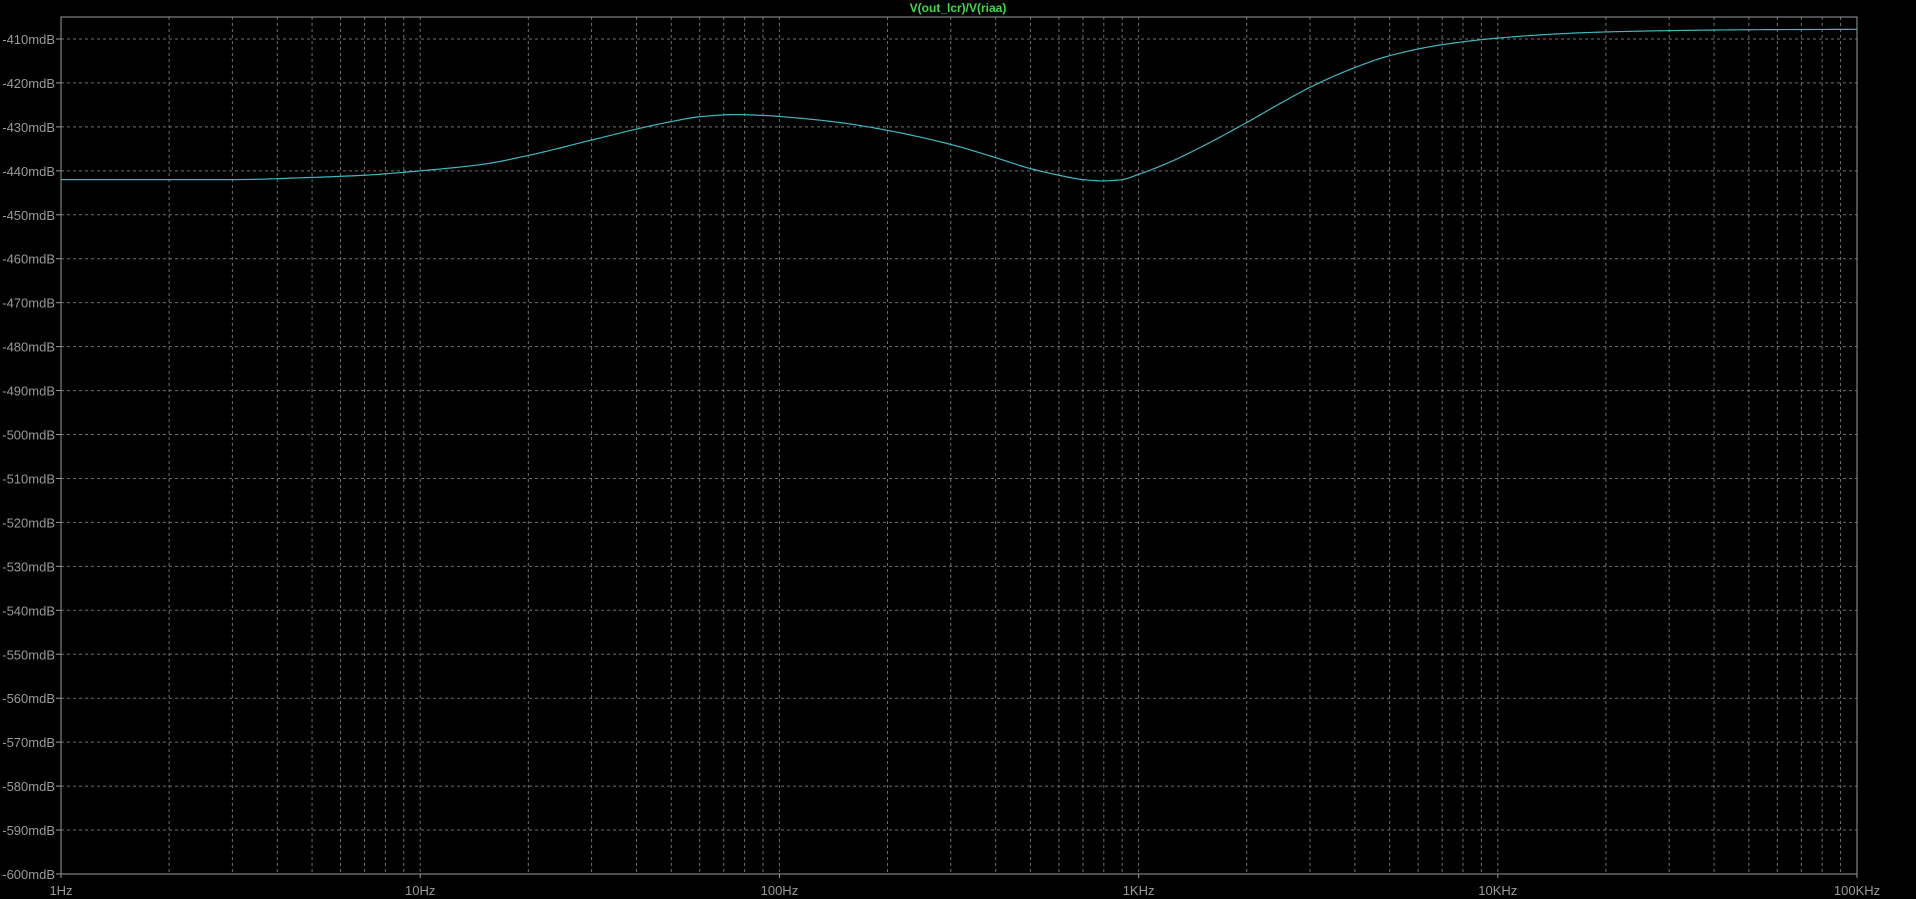  What do you see at coordinates (1139, 890) in the screenshot?
I see `x-tick-label: 1KHz` at bounding box center [1139, 890].